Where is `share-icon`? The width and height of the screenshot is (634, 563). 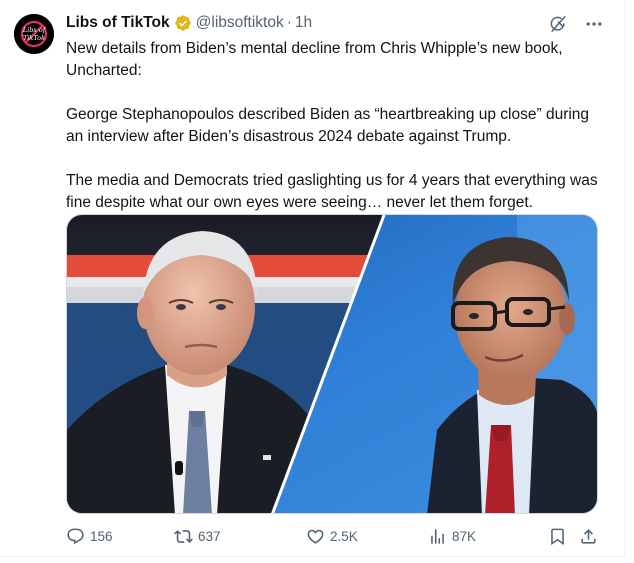
share-icon is located at coordinates (588, 536).